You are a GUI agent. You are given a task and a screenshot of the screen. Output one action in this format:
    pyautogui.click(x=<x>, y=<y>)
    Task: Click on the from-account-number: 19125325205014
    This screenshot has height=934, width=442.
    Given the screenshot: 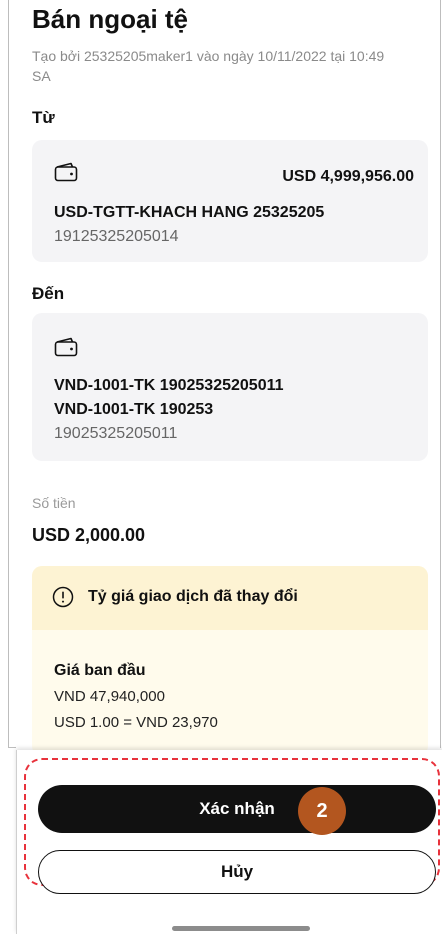 What is the action you would take?
    pyautogui.click(x=116, y=236)
    